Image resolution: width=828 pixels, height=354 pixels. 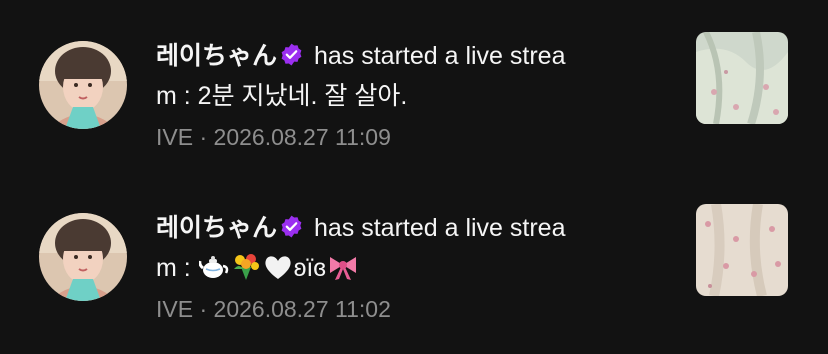 I want to click on ribbon-emoji-icon, so click(x=342, y=268).